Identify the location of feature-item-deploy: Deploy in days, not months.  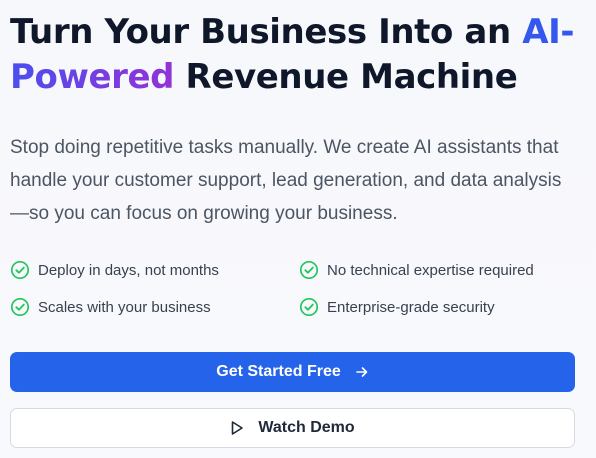
(114, 270).